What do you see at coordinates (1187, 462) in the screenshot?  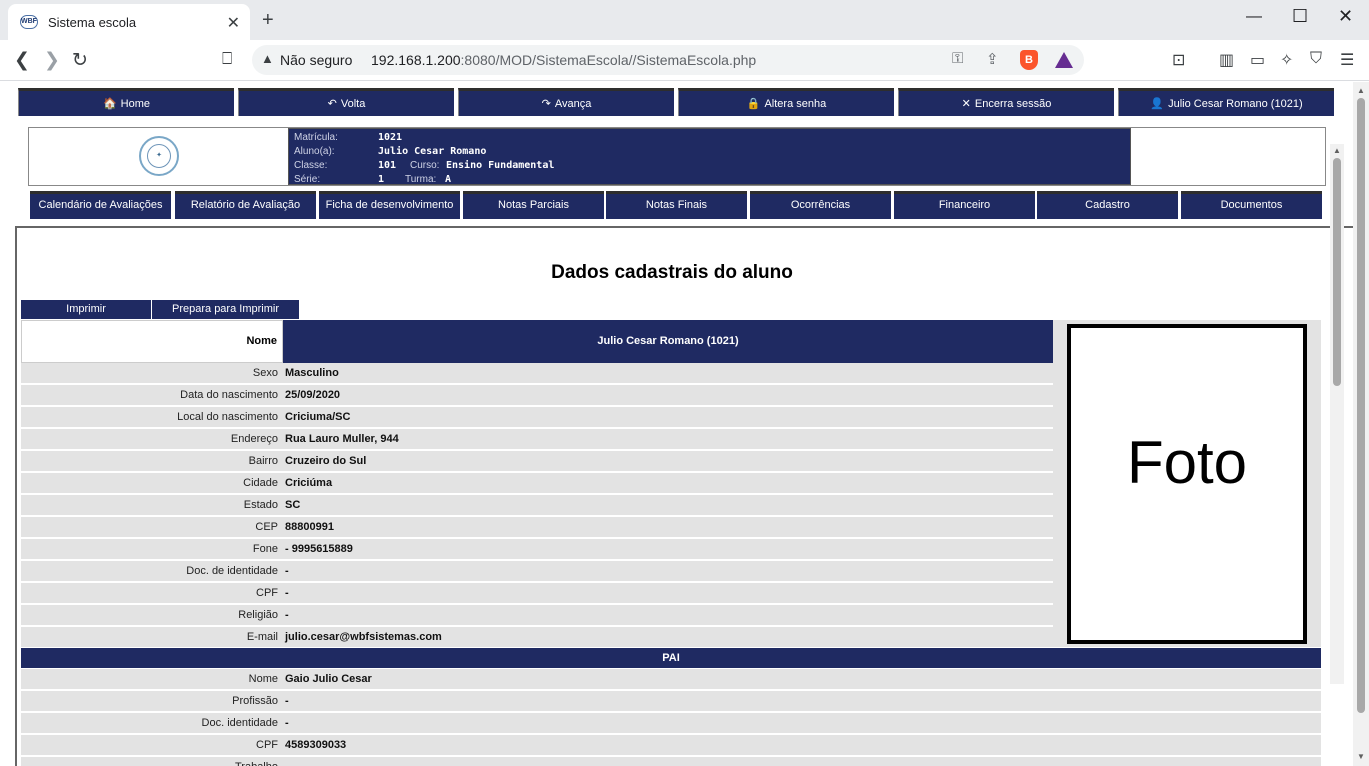 I see `photo-placeholder-text: Foto` at bounding box center [1187, 462].